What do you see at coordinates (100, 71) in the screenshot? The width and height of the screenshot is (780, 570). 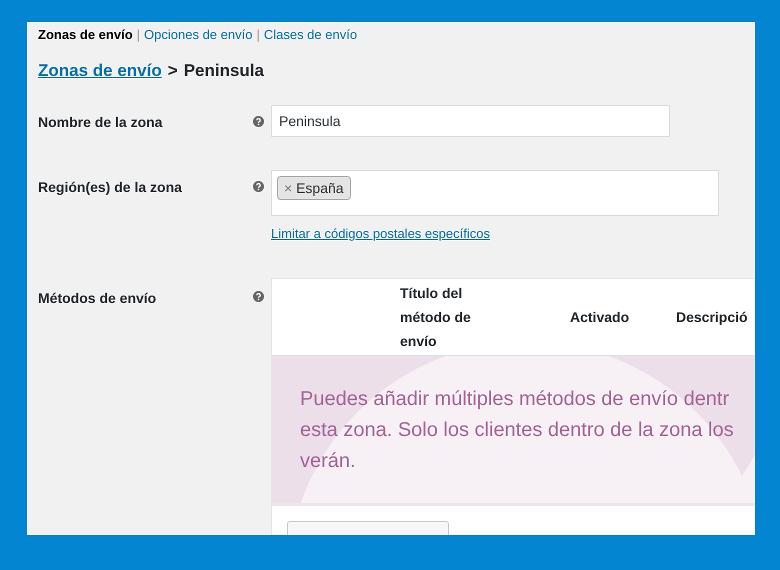 I see `breadcrumb-link: Zonas de envío` at bounding box center [100, 71].